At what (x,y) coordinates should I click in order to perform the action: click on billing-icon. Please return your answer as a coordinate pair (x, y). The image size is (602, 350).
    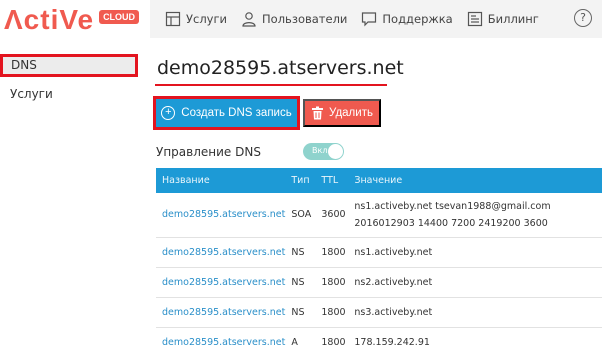
    Looking at the image, I should click on (474, 19).